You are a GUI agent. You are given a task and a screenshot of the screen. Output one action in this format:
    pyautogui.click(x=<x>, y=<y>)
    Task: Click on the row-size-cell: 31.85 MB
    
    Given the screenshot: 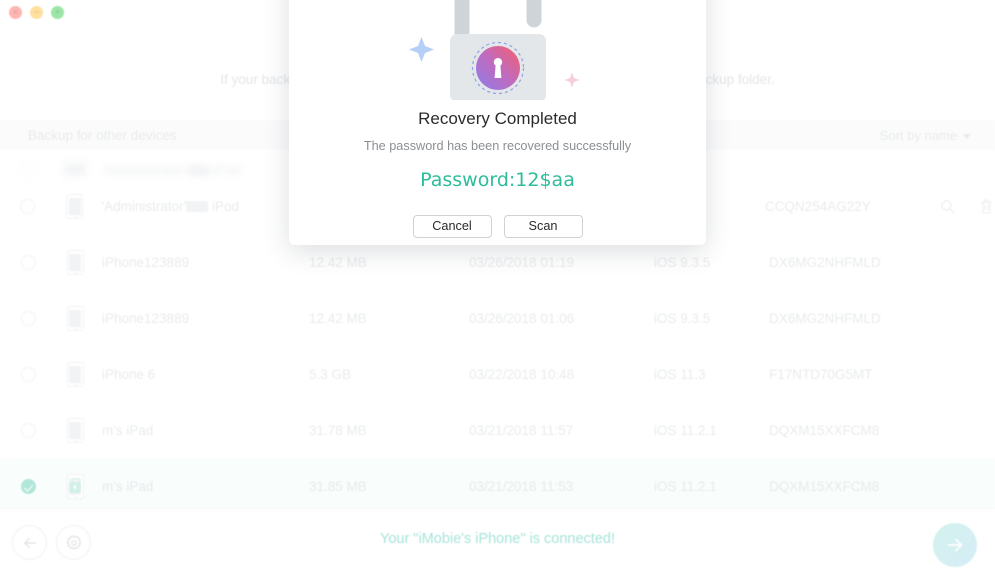 What is the action you would take?
    pyautogui.click(x=338, y=486)
    